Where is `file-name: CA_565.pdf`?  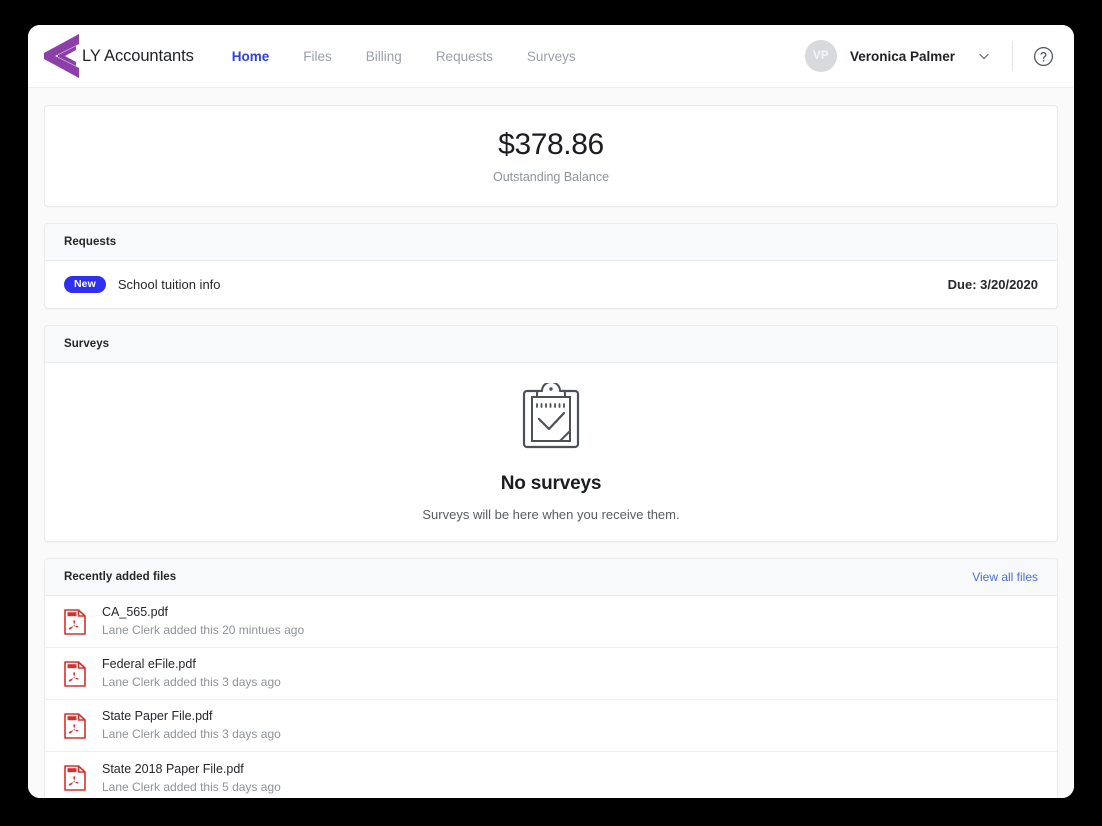
file-name: CA_565.pdf is located at coordinates (135, 612).